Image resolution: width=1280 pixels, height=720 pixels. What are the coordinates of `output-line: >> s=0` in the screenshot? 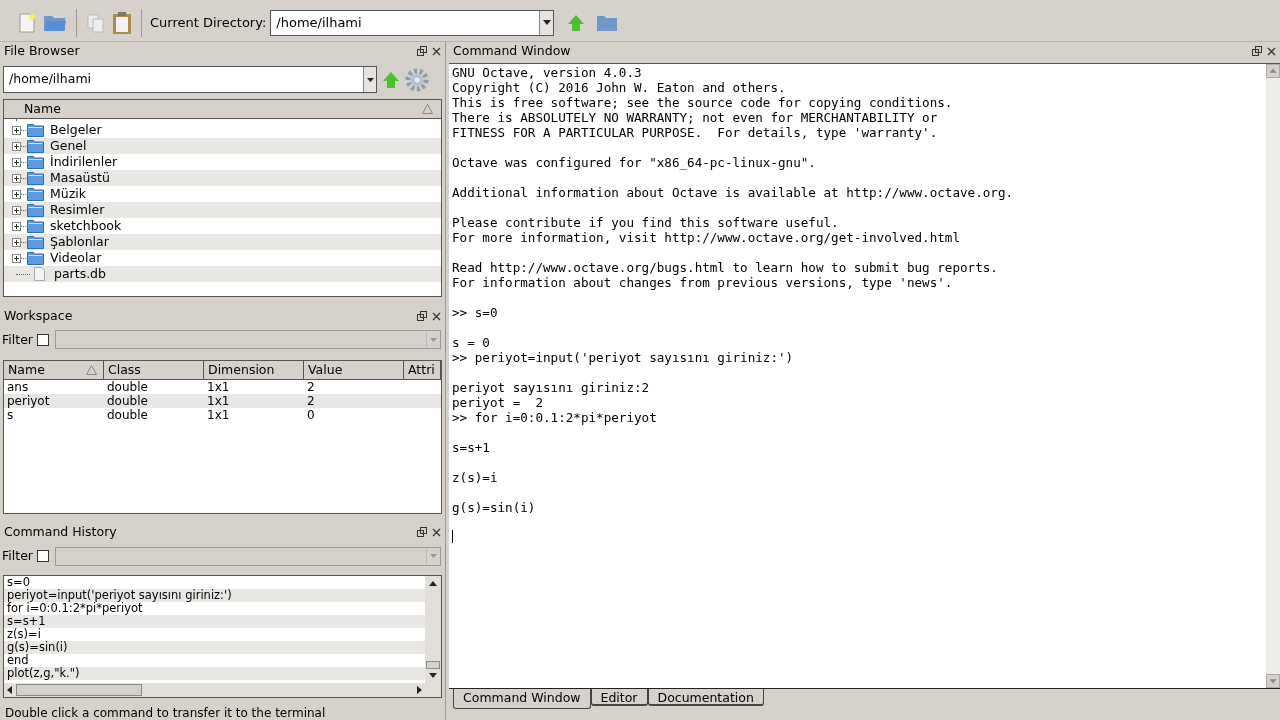 It's located at (475, 312).